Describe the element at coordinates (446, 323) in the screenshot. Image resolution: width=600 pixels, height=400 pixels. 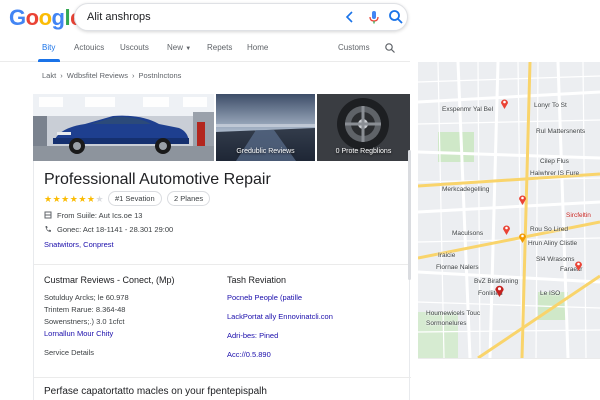
I see `map-label: Sormonelures` at that location.